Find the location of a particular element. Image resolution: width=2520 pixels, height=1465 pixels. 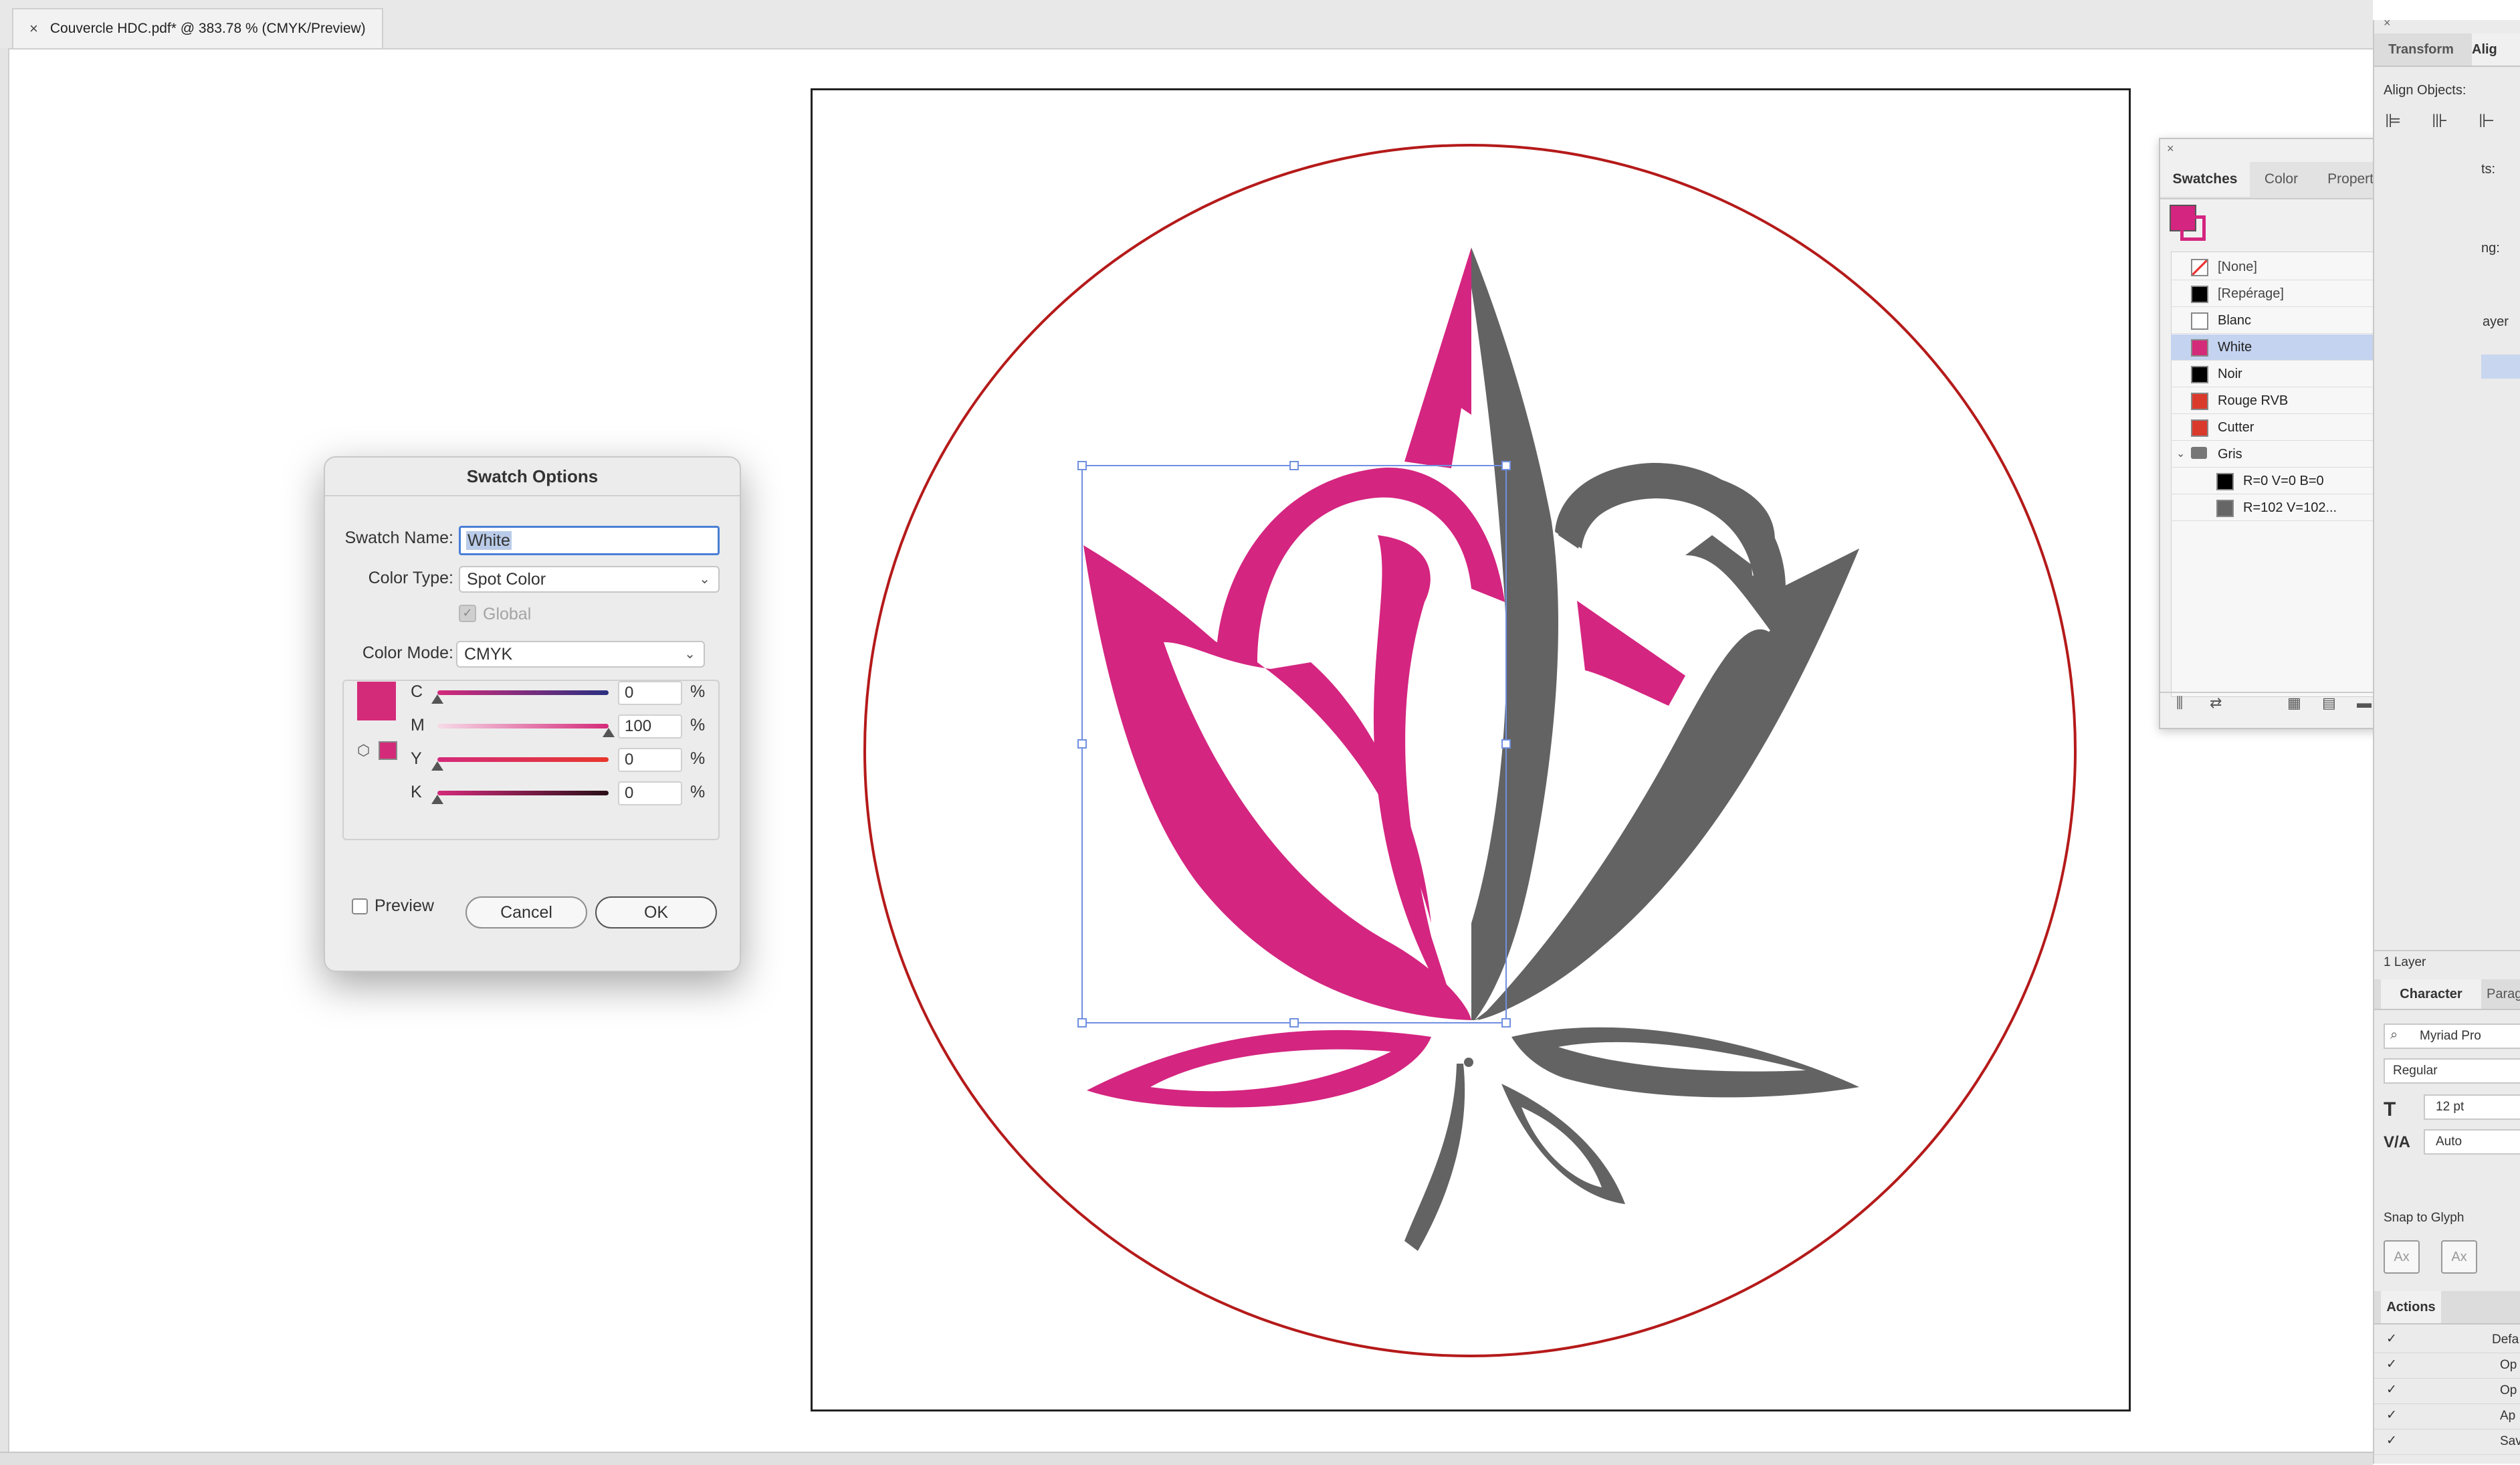

layers-label: ayer is located at coordinates (2496, 321).